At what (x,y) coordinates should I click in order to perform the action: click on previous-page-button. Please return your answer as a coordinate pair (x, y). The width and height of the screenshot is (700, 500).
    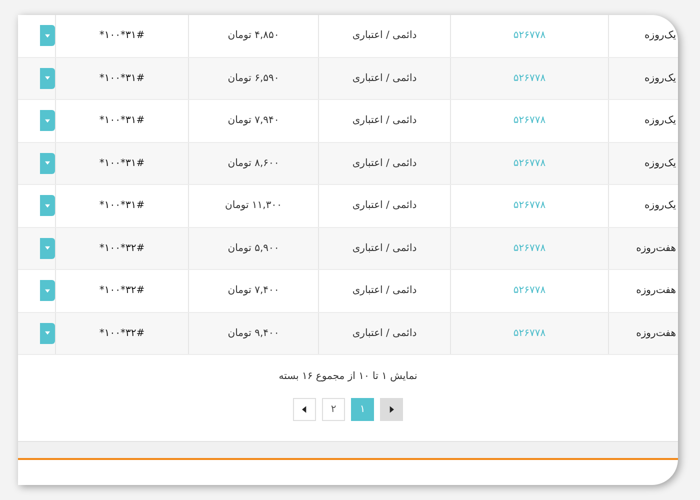
    Looking at the image, I should click on (304, 409).